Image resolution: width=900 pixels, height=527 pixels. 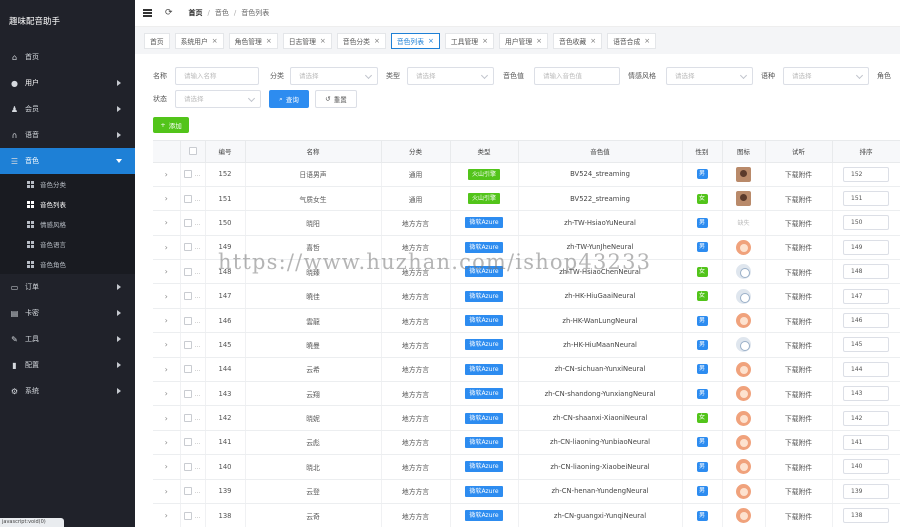 I want to click on refresh-icon: ⟳, so click(x=169, y=13).